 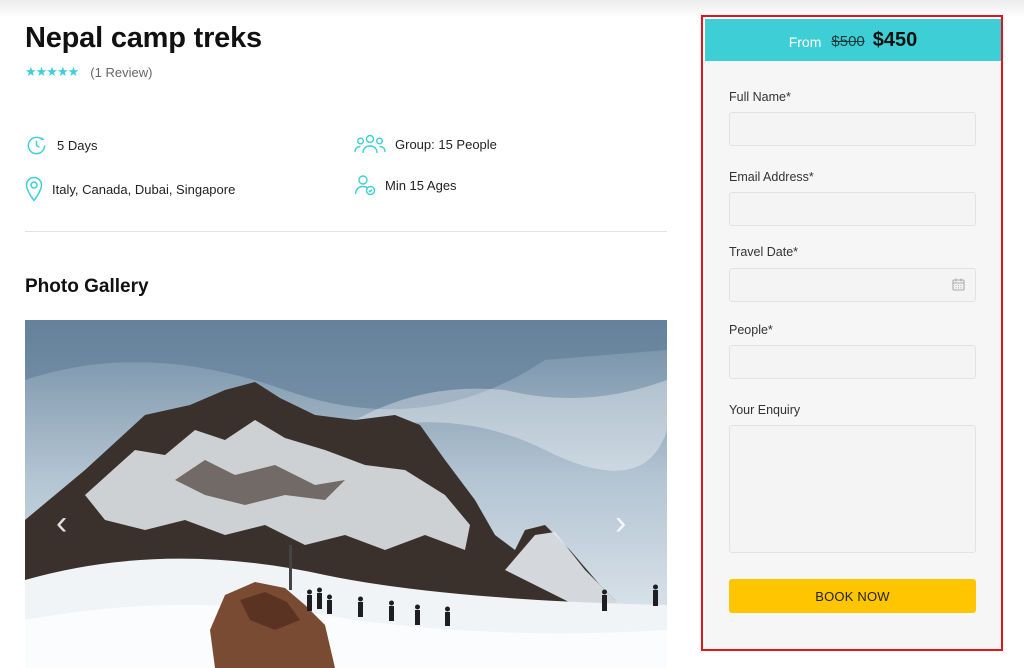 I want to click on enquiry-textarea, so click(x=852, y=489).